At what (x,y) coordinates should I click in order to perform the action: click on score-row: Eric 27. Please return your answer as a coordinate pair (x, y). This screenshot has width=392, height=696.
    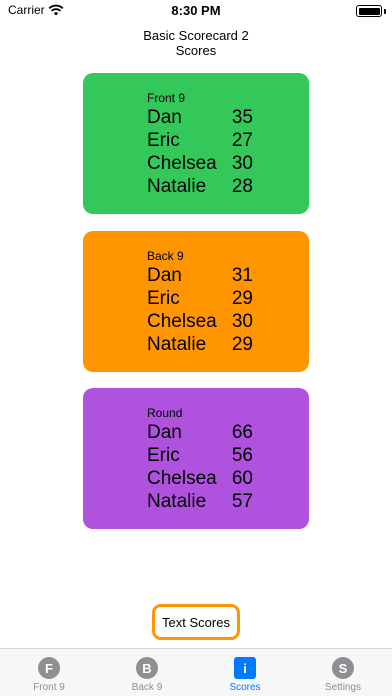
    Looking at the image, I should click on (217, 140).